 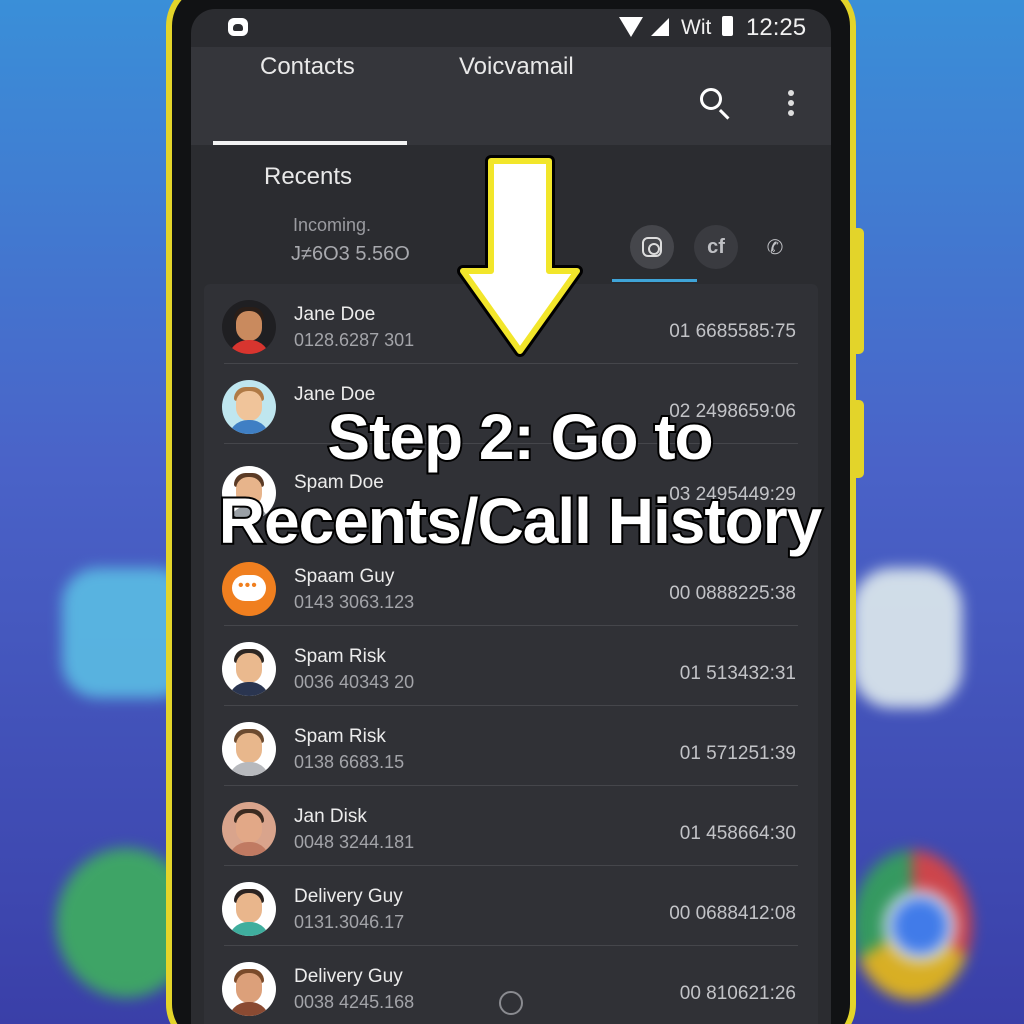 What do you see at coordinates (711, 99) in the screenshot?
I see `search-icon` at bounding box center [711, 99].